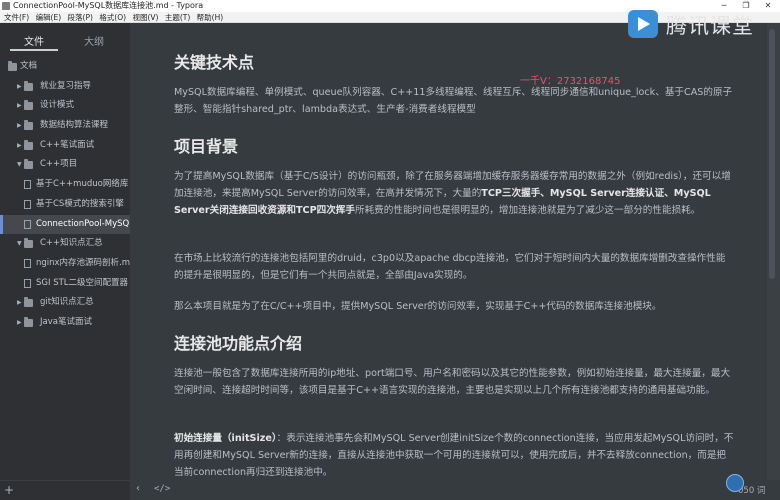  I want to click on sidebar-item-label: ConnectionPool-MySQL, so click(83, 223).